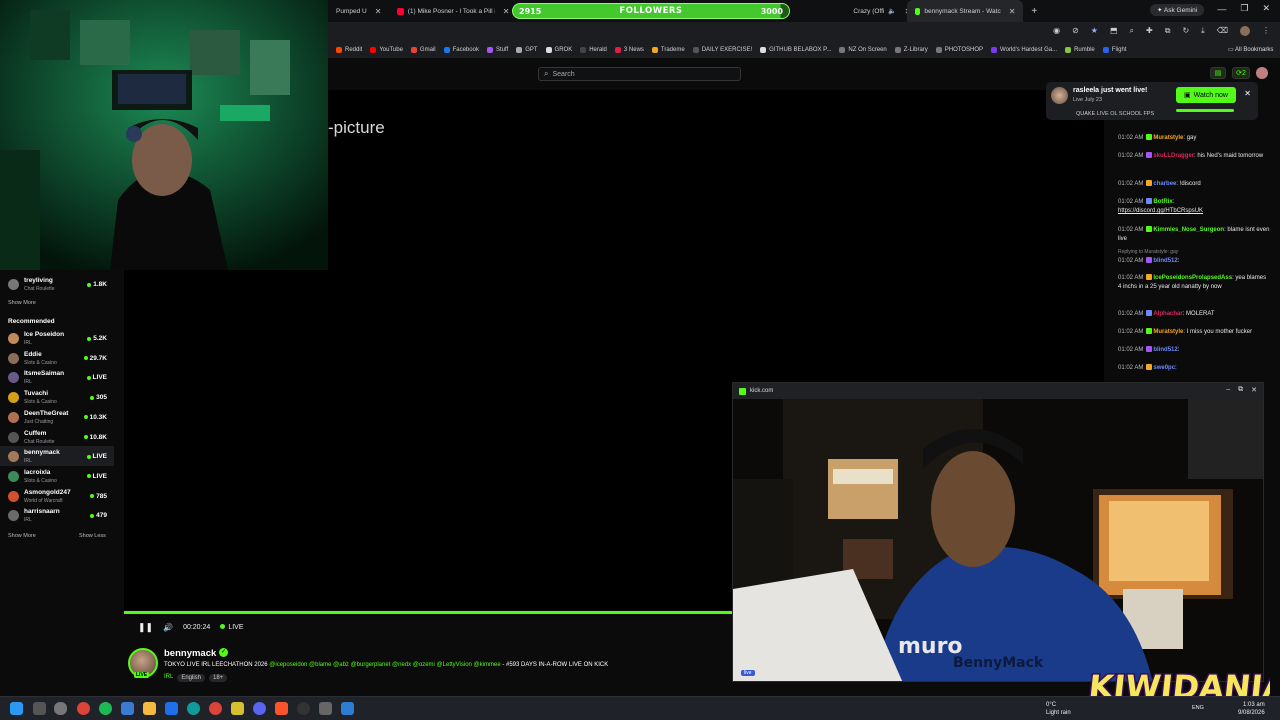  What do you see at coordinates (105, 708) in the screenshot?
I see `spotify-icon` at bounding box center [105, 708].